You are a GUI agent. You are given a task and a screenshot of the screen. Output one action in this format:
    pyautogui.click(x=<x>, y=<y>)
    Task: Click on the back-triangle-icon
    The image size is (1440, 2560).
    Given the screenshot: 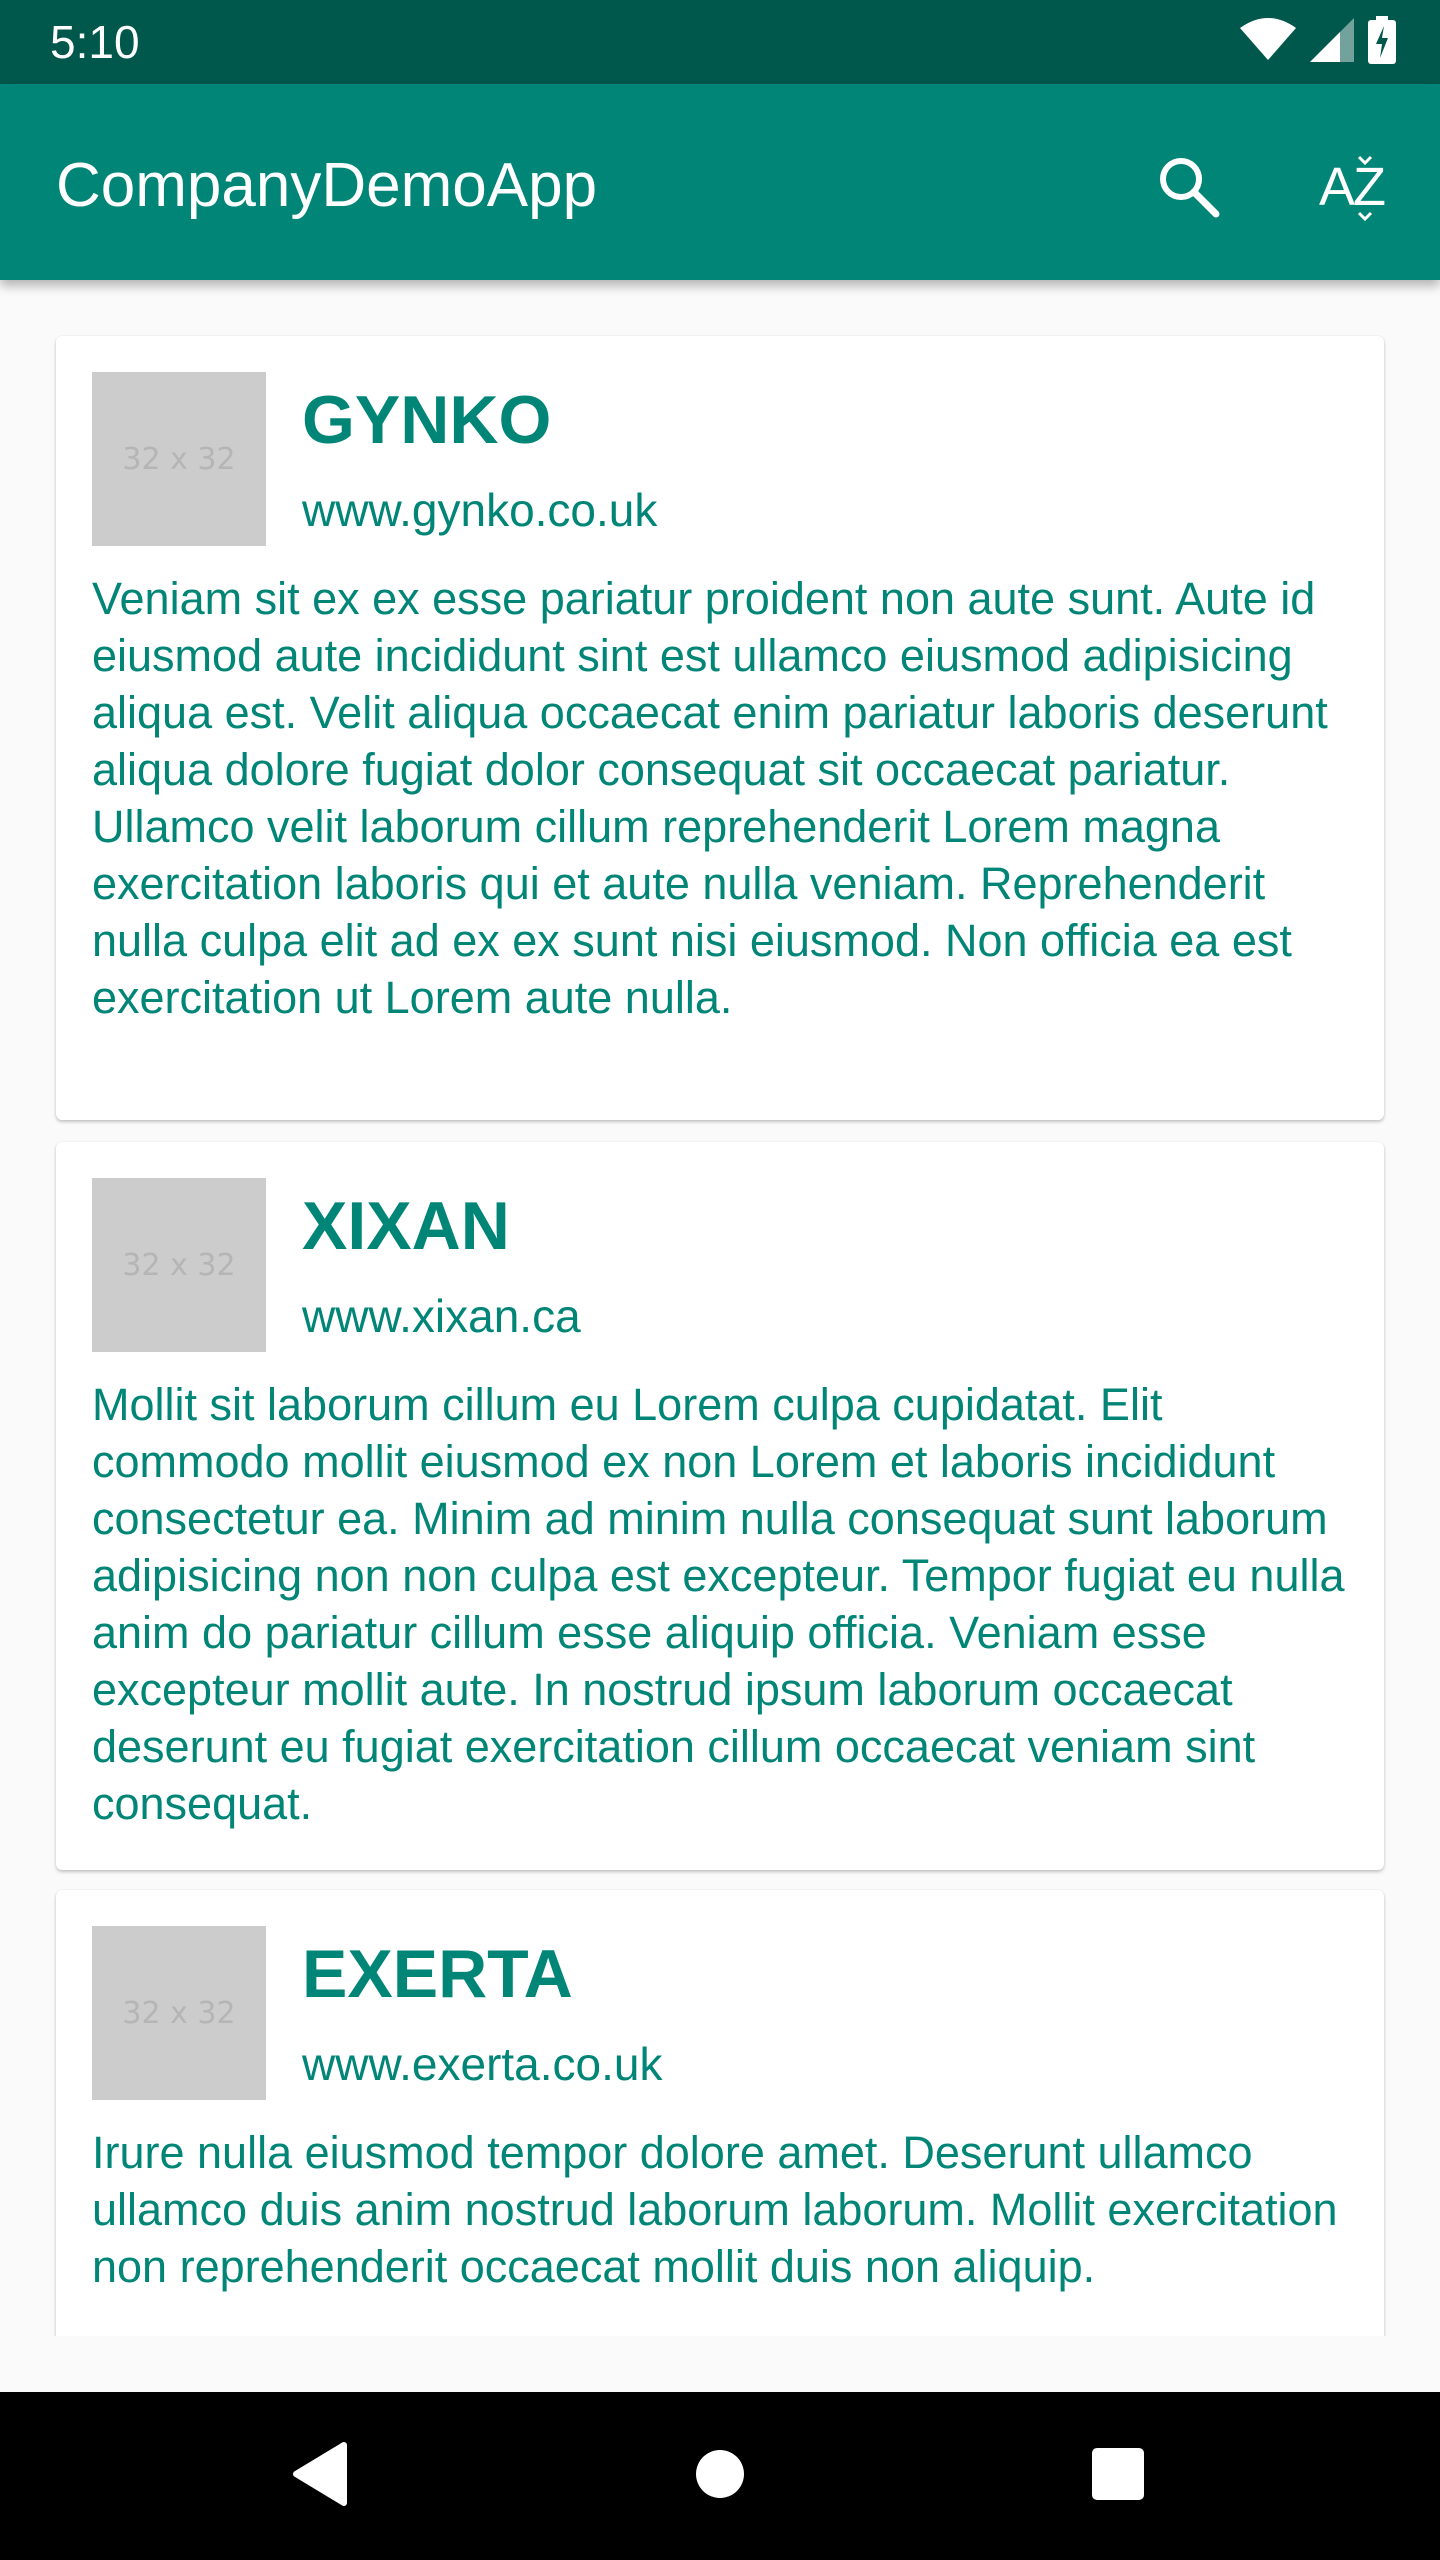 What is the action you would take?
    pyautogui.click(x=320, y=2476)
    